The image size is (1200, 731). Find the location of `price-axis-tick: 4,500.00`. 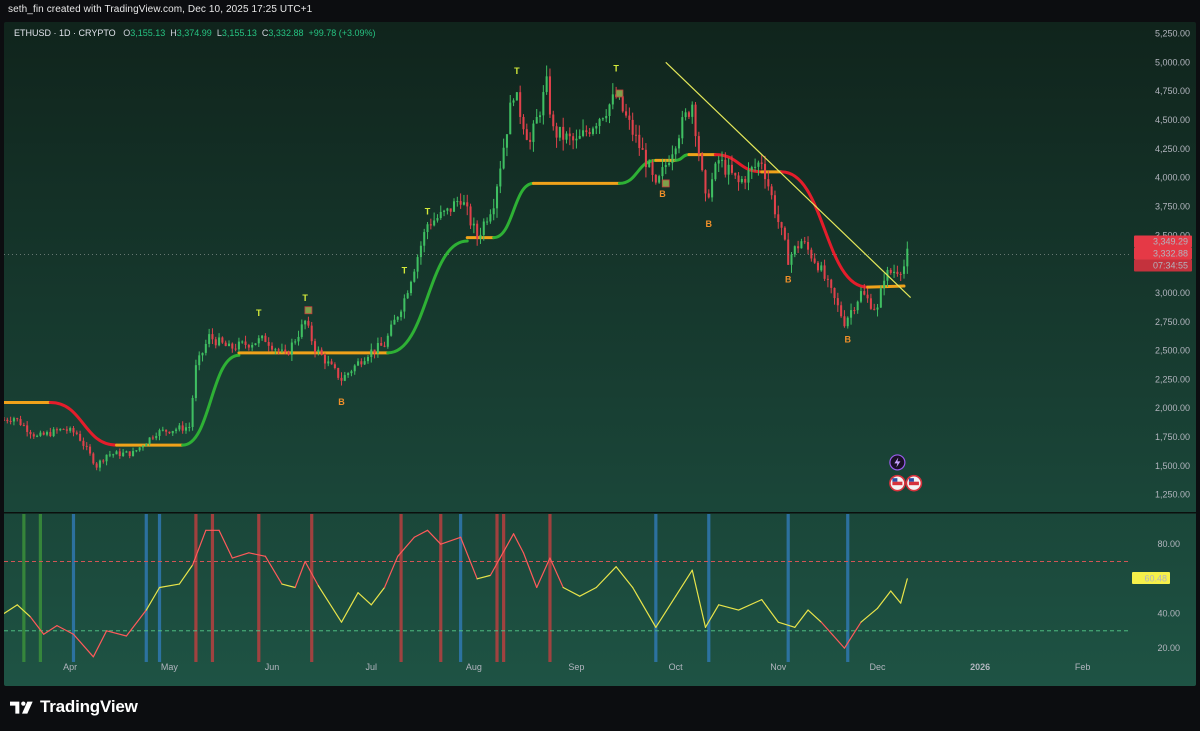

price-axis-tick: 4,500.00 is located at coordinates (1172, 120).